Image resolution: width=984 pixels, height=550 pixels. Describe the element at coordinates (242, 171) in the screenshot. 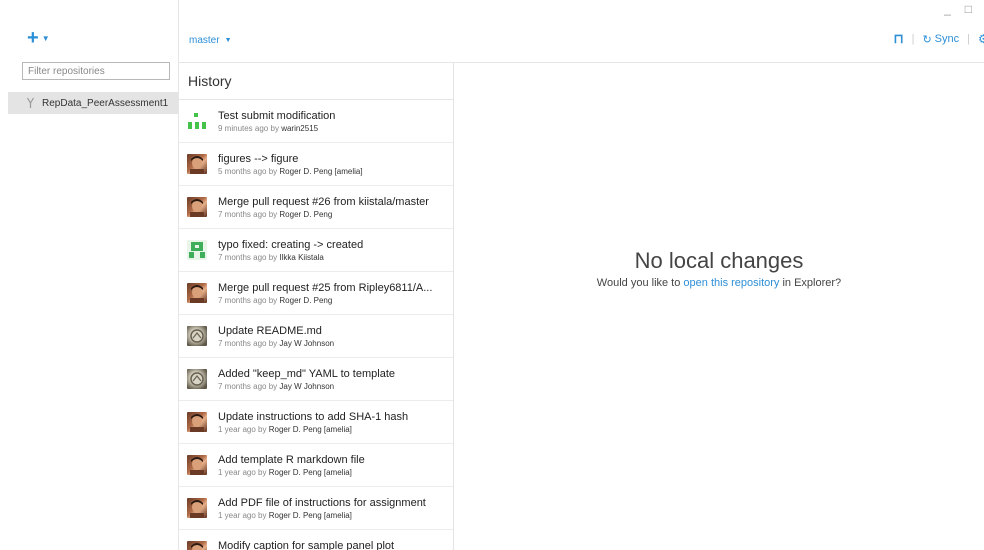

I see `commit-time: 5 months ago` at that location.